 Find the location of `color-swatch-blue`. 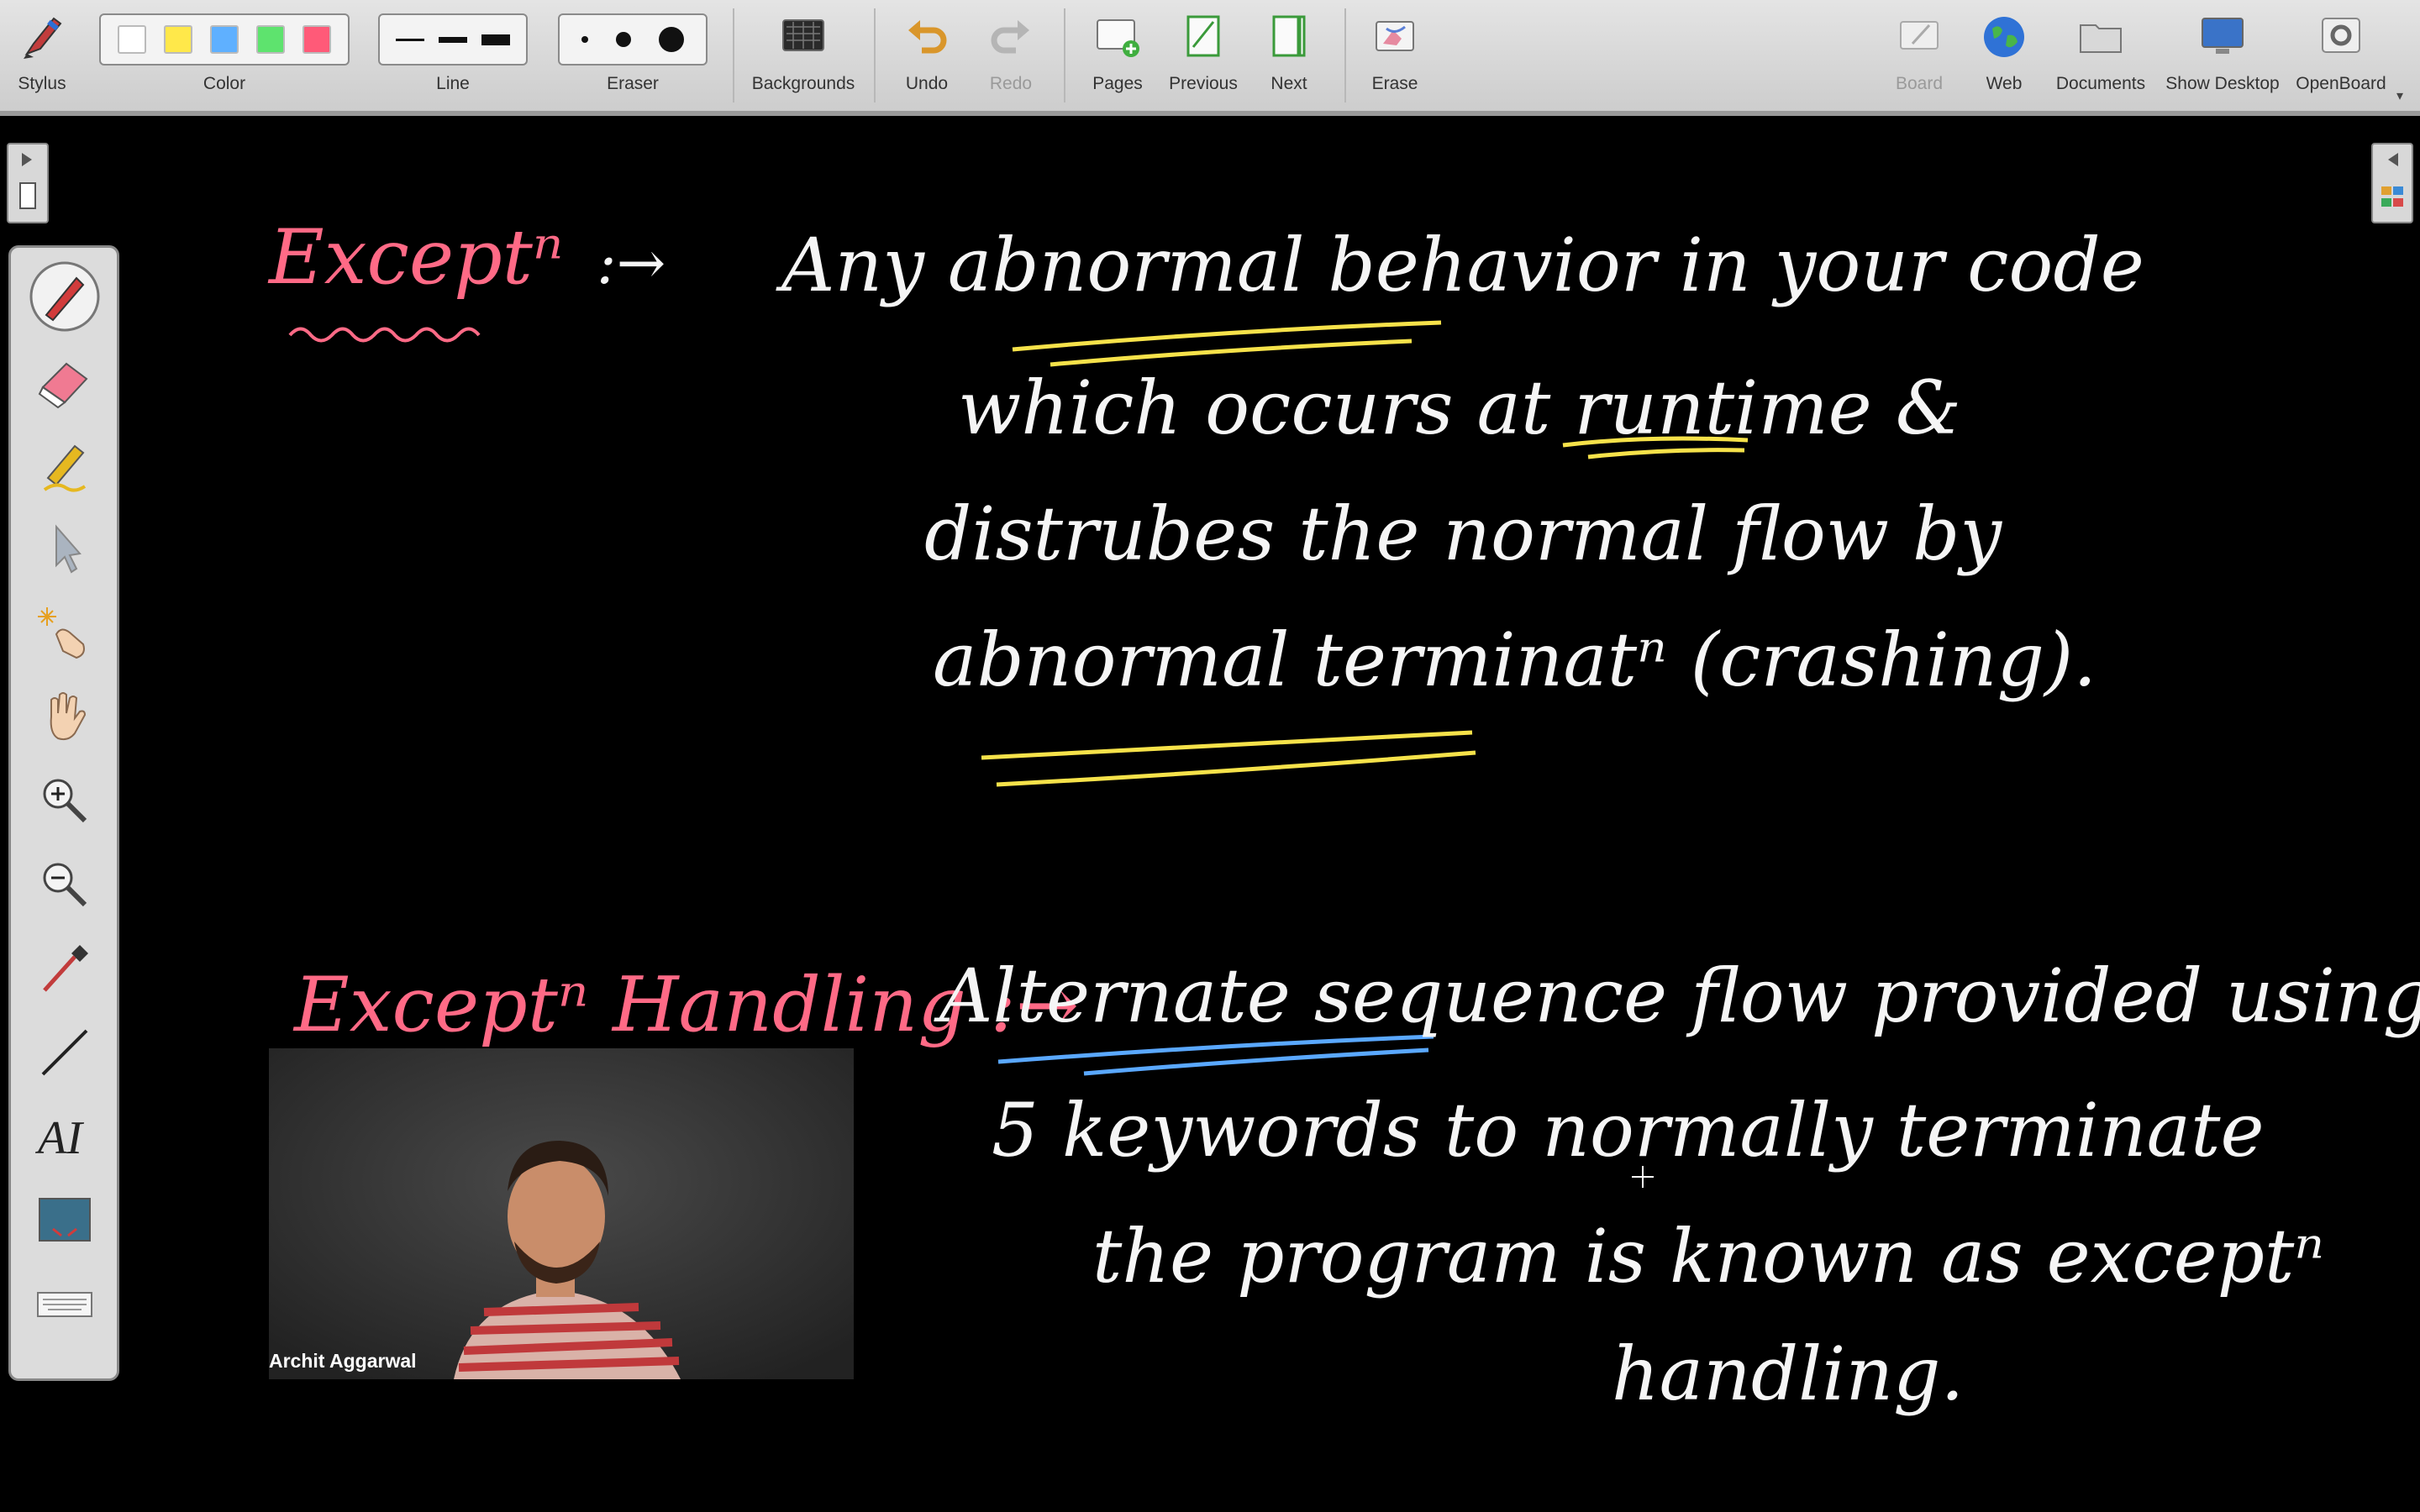

color-swatch-blue is located at coordinates (224, 39).